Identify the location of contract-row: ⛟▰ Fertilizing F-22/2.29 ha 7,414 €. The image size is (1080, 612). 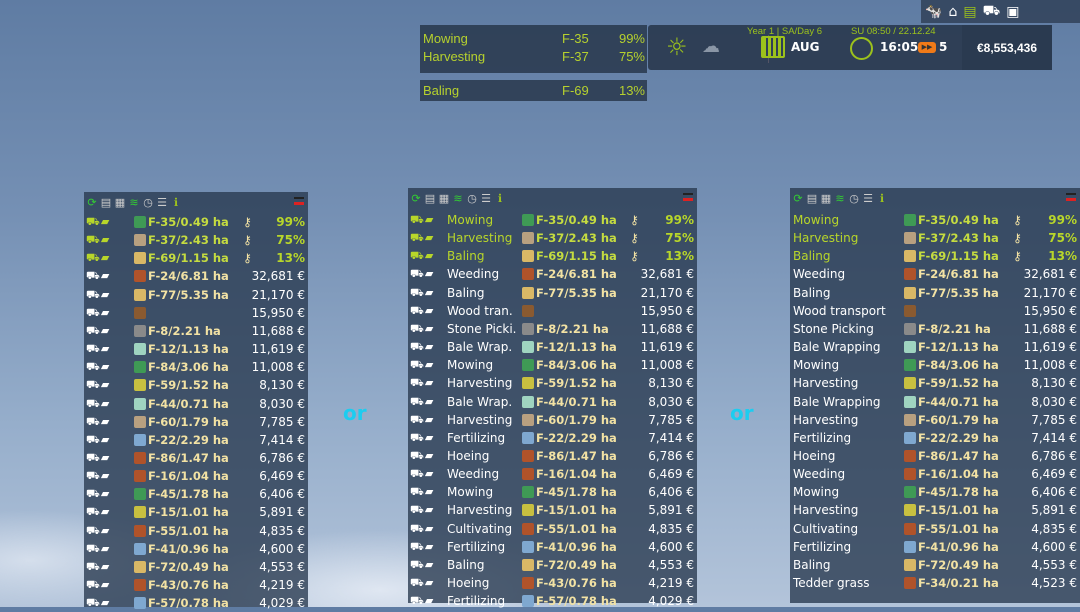
(552, 438).